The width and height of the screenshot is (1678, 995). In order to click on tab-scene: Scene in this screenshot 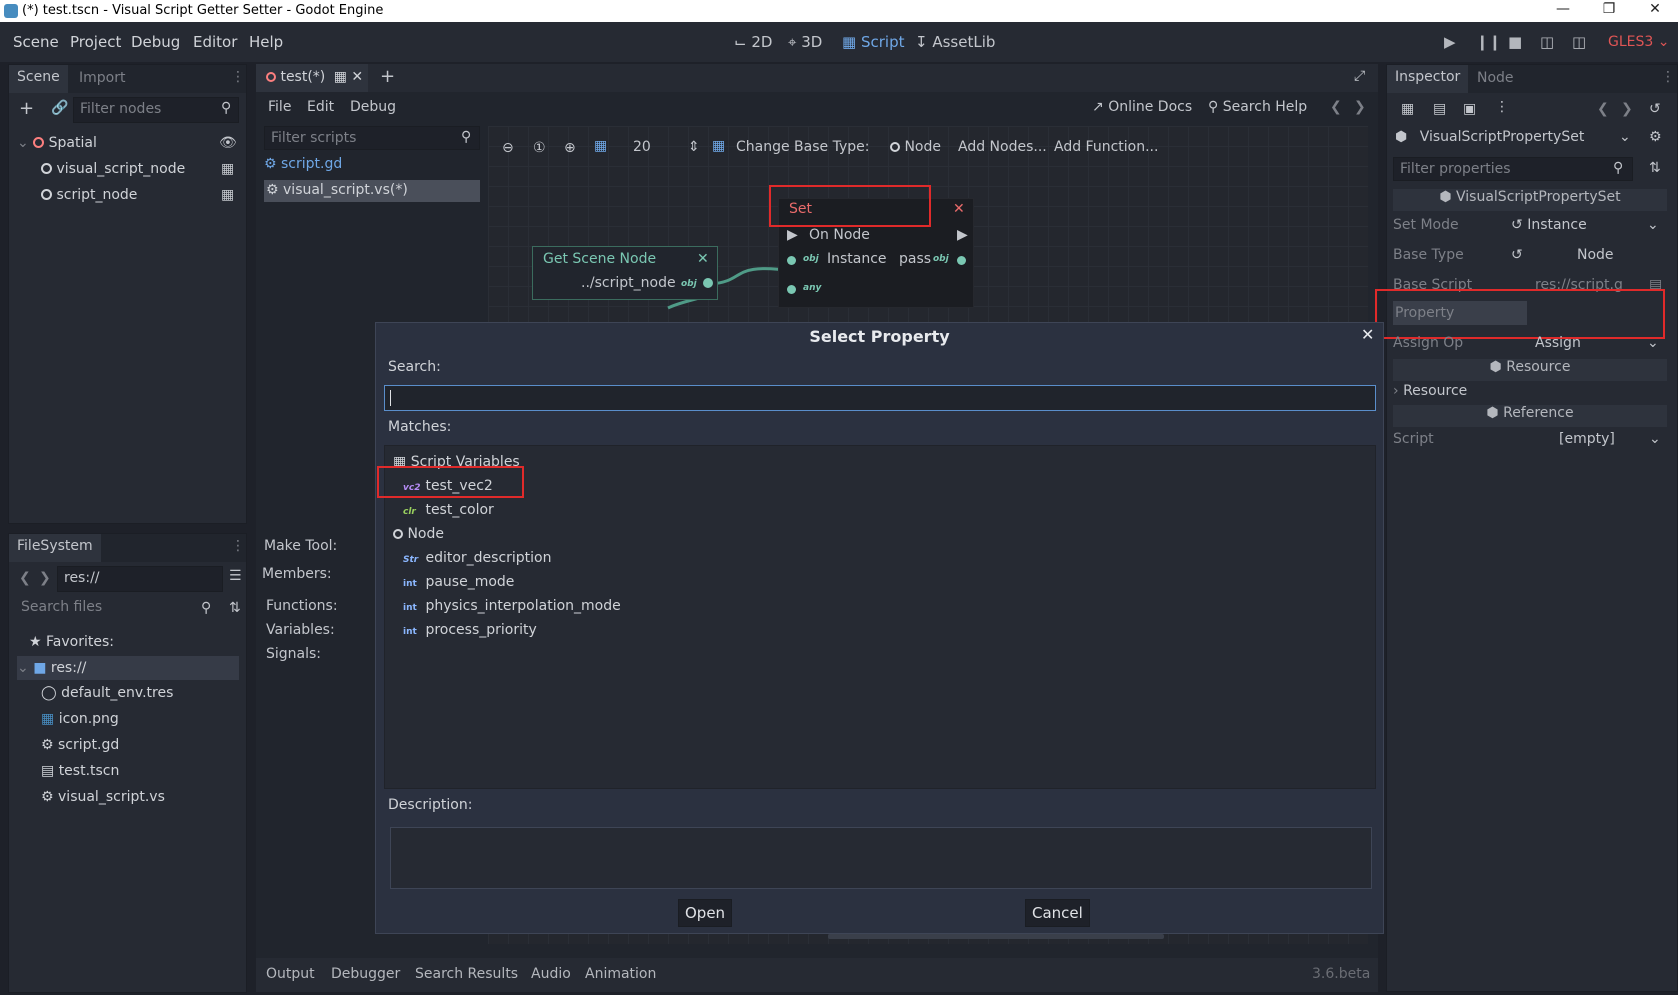, I will do `click(38, 79)`.